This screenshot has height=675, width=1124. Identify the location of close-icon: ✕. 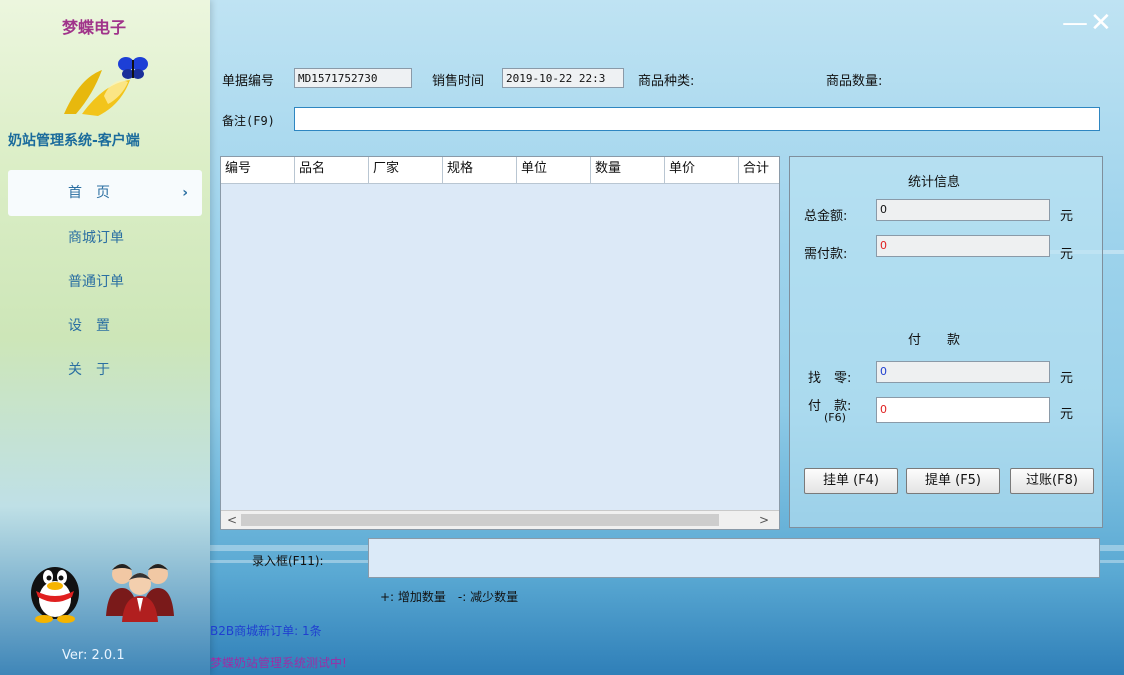
(1101, 23).